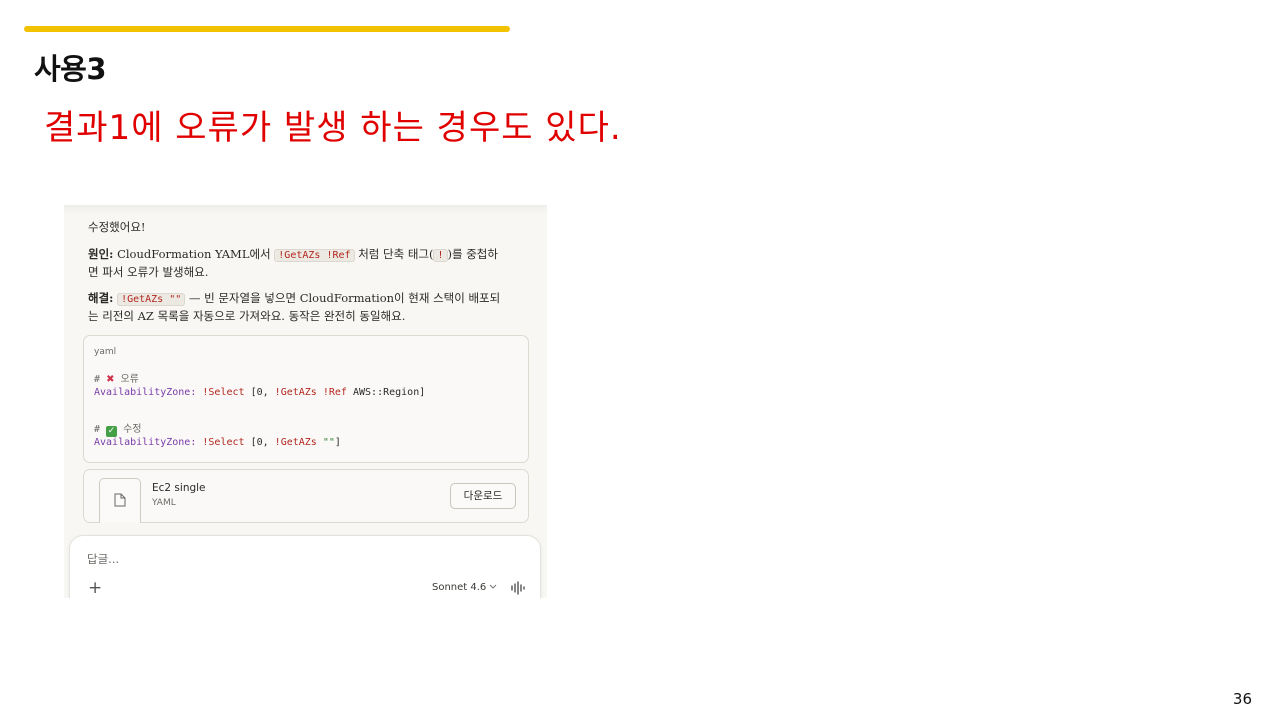  I want to click on check-mark-icon: ✓, so click(112, 431).